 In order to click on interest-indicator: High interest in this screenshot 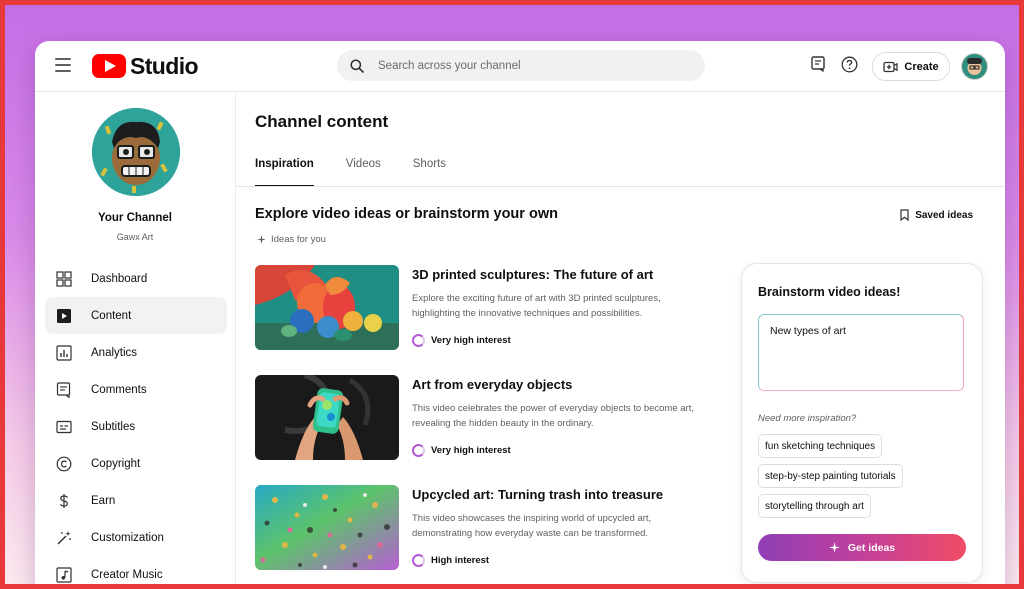, I will do `click(450, 560)`.